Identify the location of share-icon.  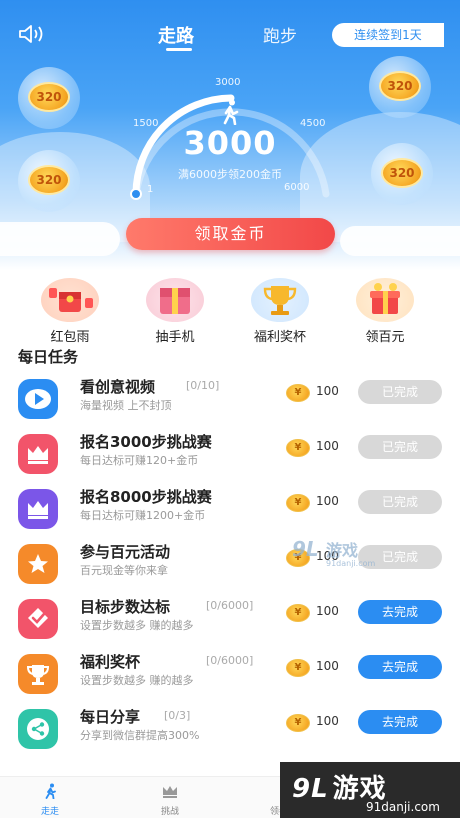
(38, 729).